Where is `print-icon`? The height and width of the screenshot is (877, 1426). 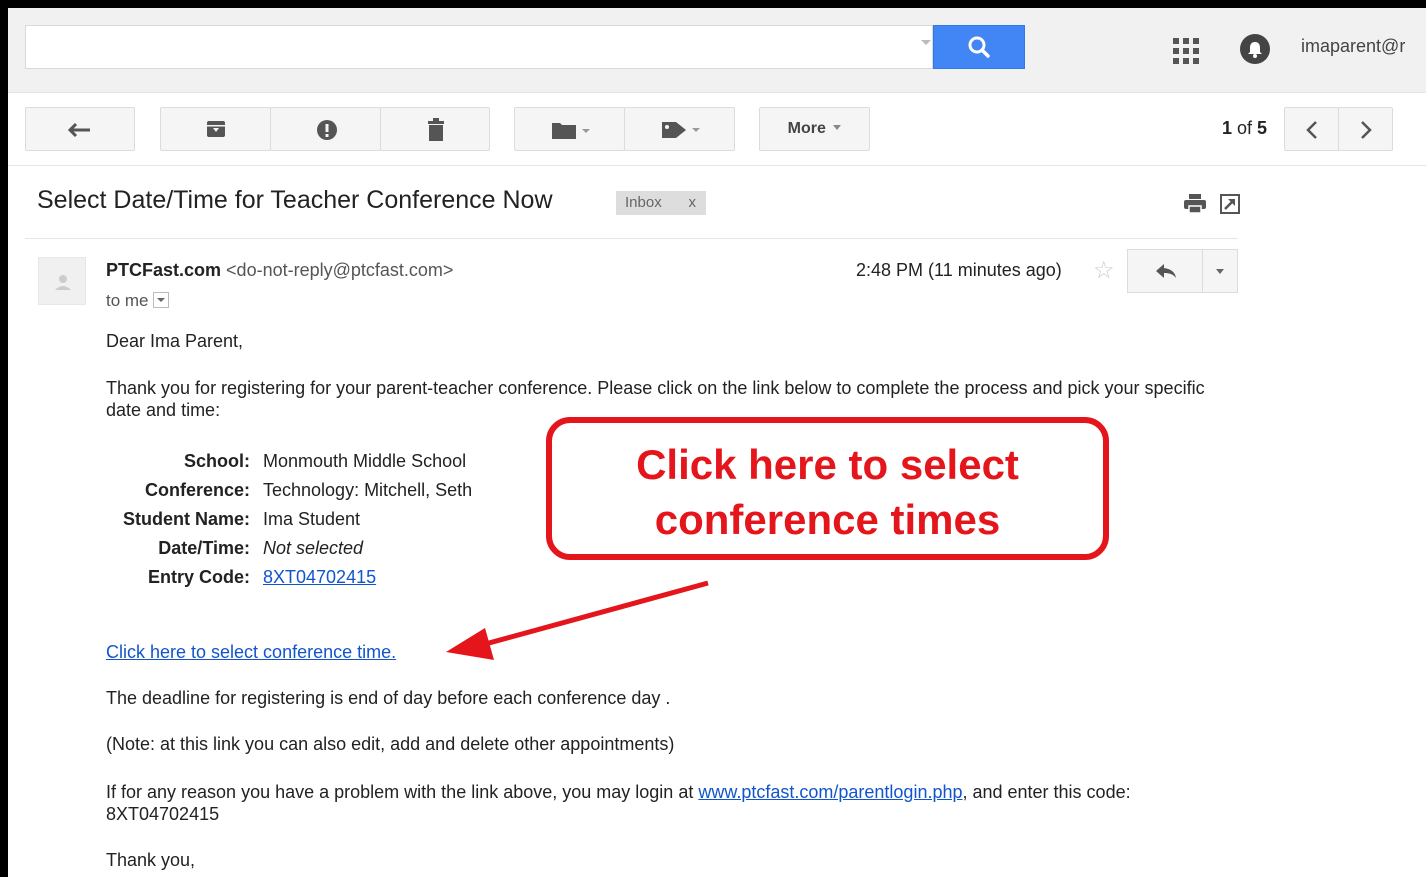 print-icon is located at coordinates (1195, 204).